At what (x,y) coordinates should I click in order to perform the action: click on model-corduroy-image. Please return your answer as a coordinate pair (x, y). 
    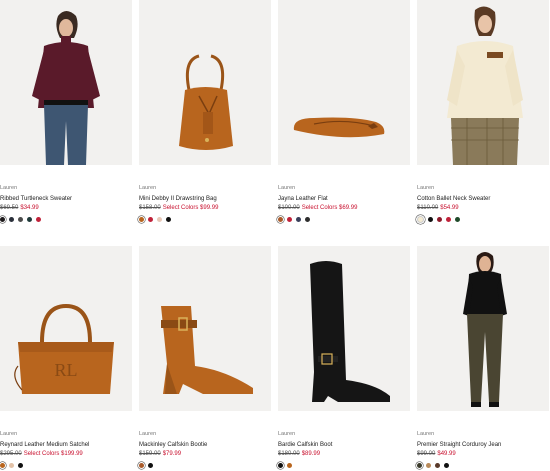
    Looking at the image, I should click on (483, 328).